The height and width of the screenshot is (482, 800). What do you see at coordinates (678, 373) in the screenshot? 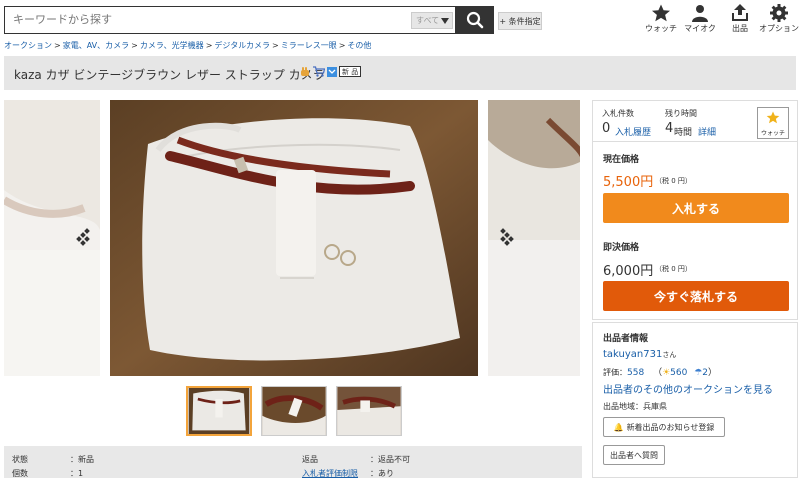
I see `good-rating-count: 560` at bounding box center [678, 373].